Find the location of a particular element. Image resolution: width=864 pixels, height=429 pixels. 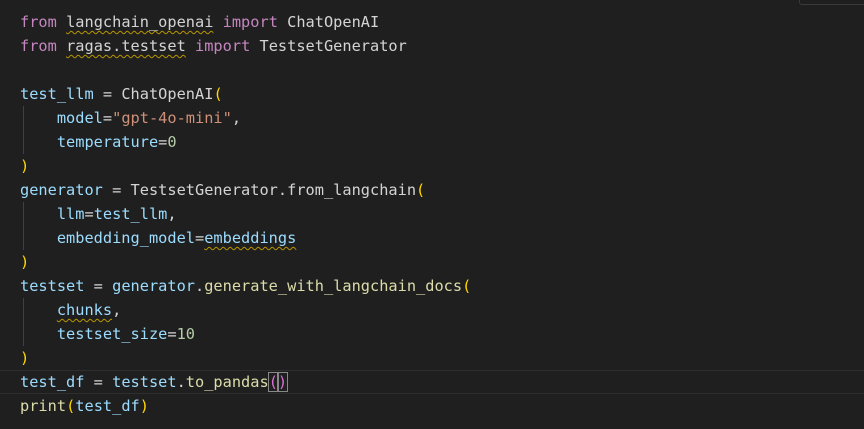

code-line: print(test_df) is located at coordinates (84, 406).